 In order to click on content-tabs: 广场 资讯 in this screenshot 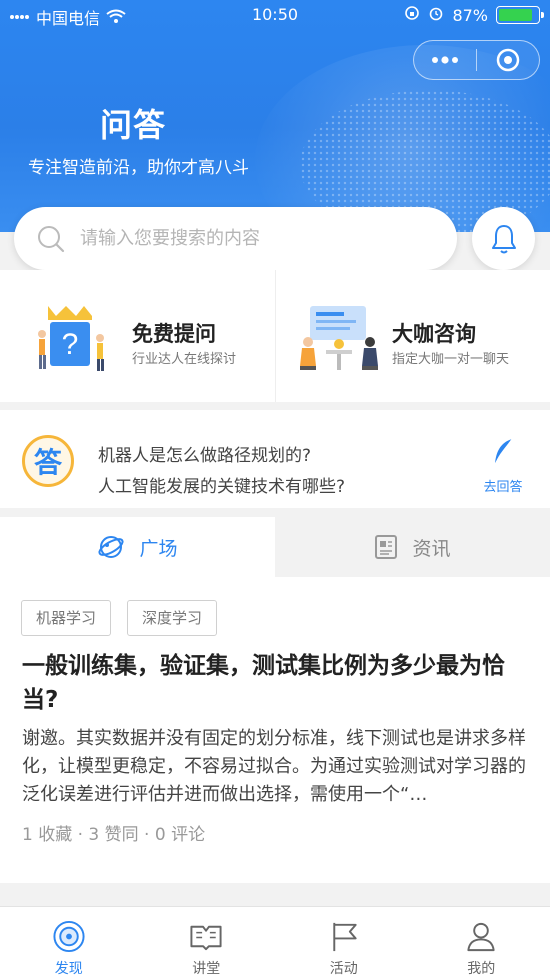, I will do `click(275, 547)`.